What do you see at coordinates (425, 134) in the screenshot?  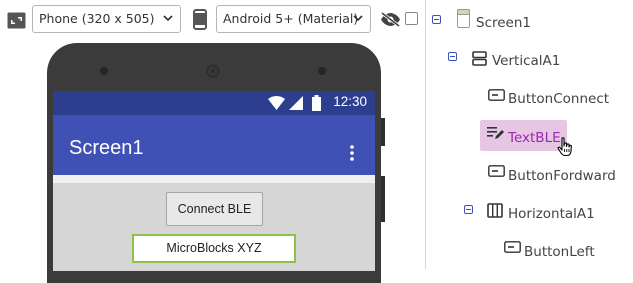 I see `panel-divider` at bounding box center [425, 134].